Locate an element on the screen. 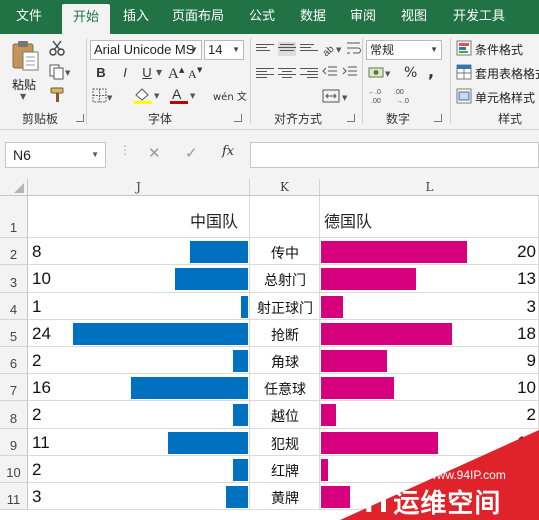 The height and width of the screenshot is (520, 539). decrease-indent-icon is located at coordinates (330, 72).